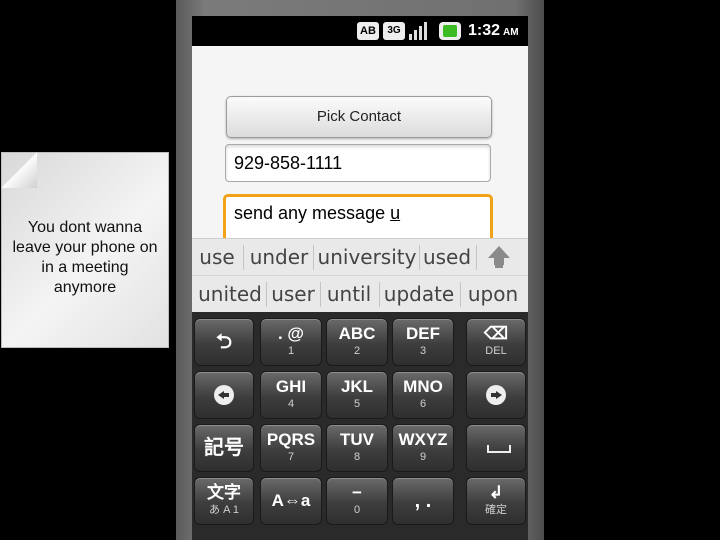  What do you see at coordinates (423, 333) in the screenshot?
I see `key-label: DEF` at bounding box center [423, 333].